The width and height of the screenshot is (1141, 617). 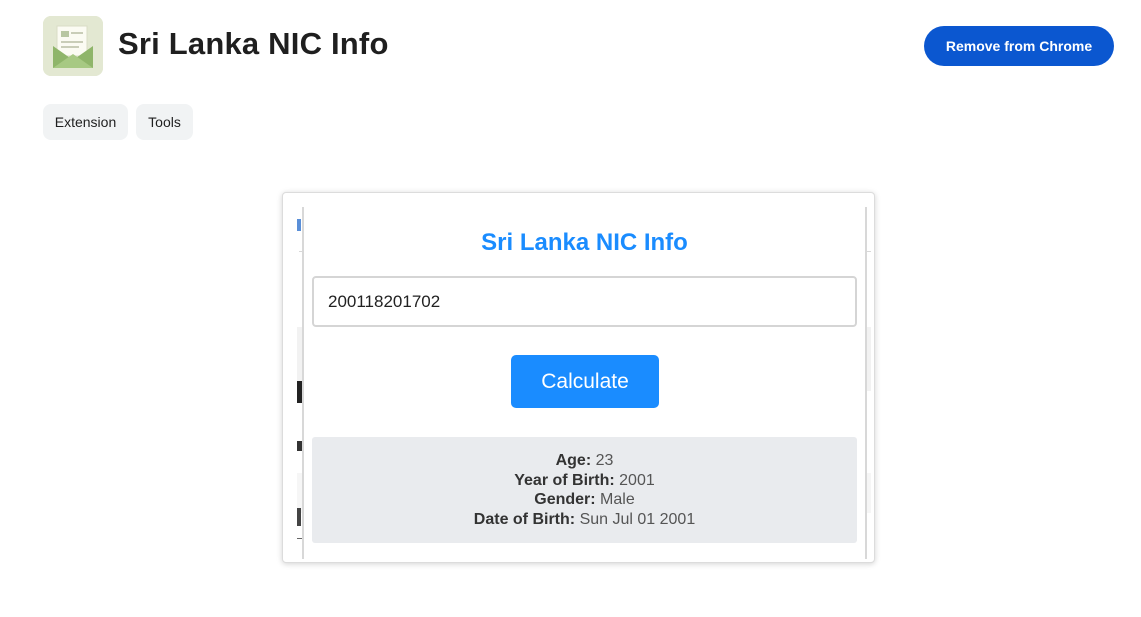 I want to click on result-gender: Gender: Male, so click(x=584, y=499).